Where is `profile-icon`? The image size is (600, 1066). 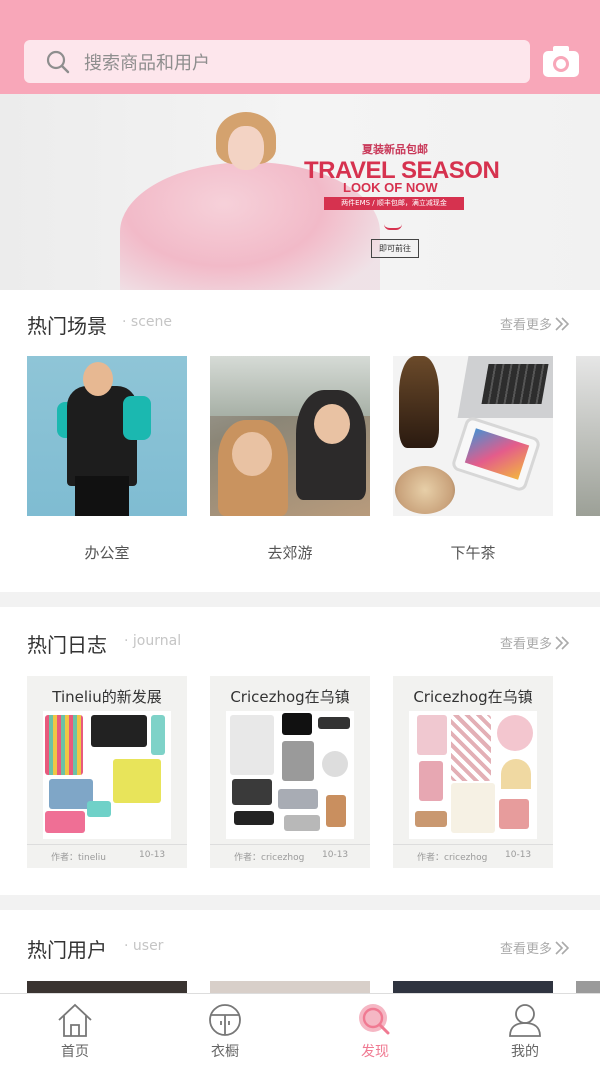 profile-icon is located at coordinates (525, 1020).